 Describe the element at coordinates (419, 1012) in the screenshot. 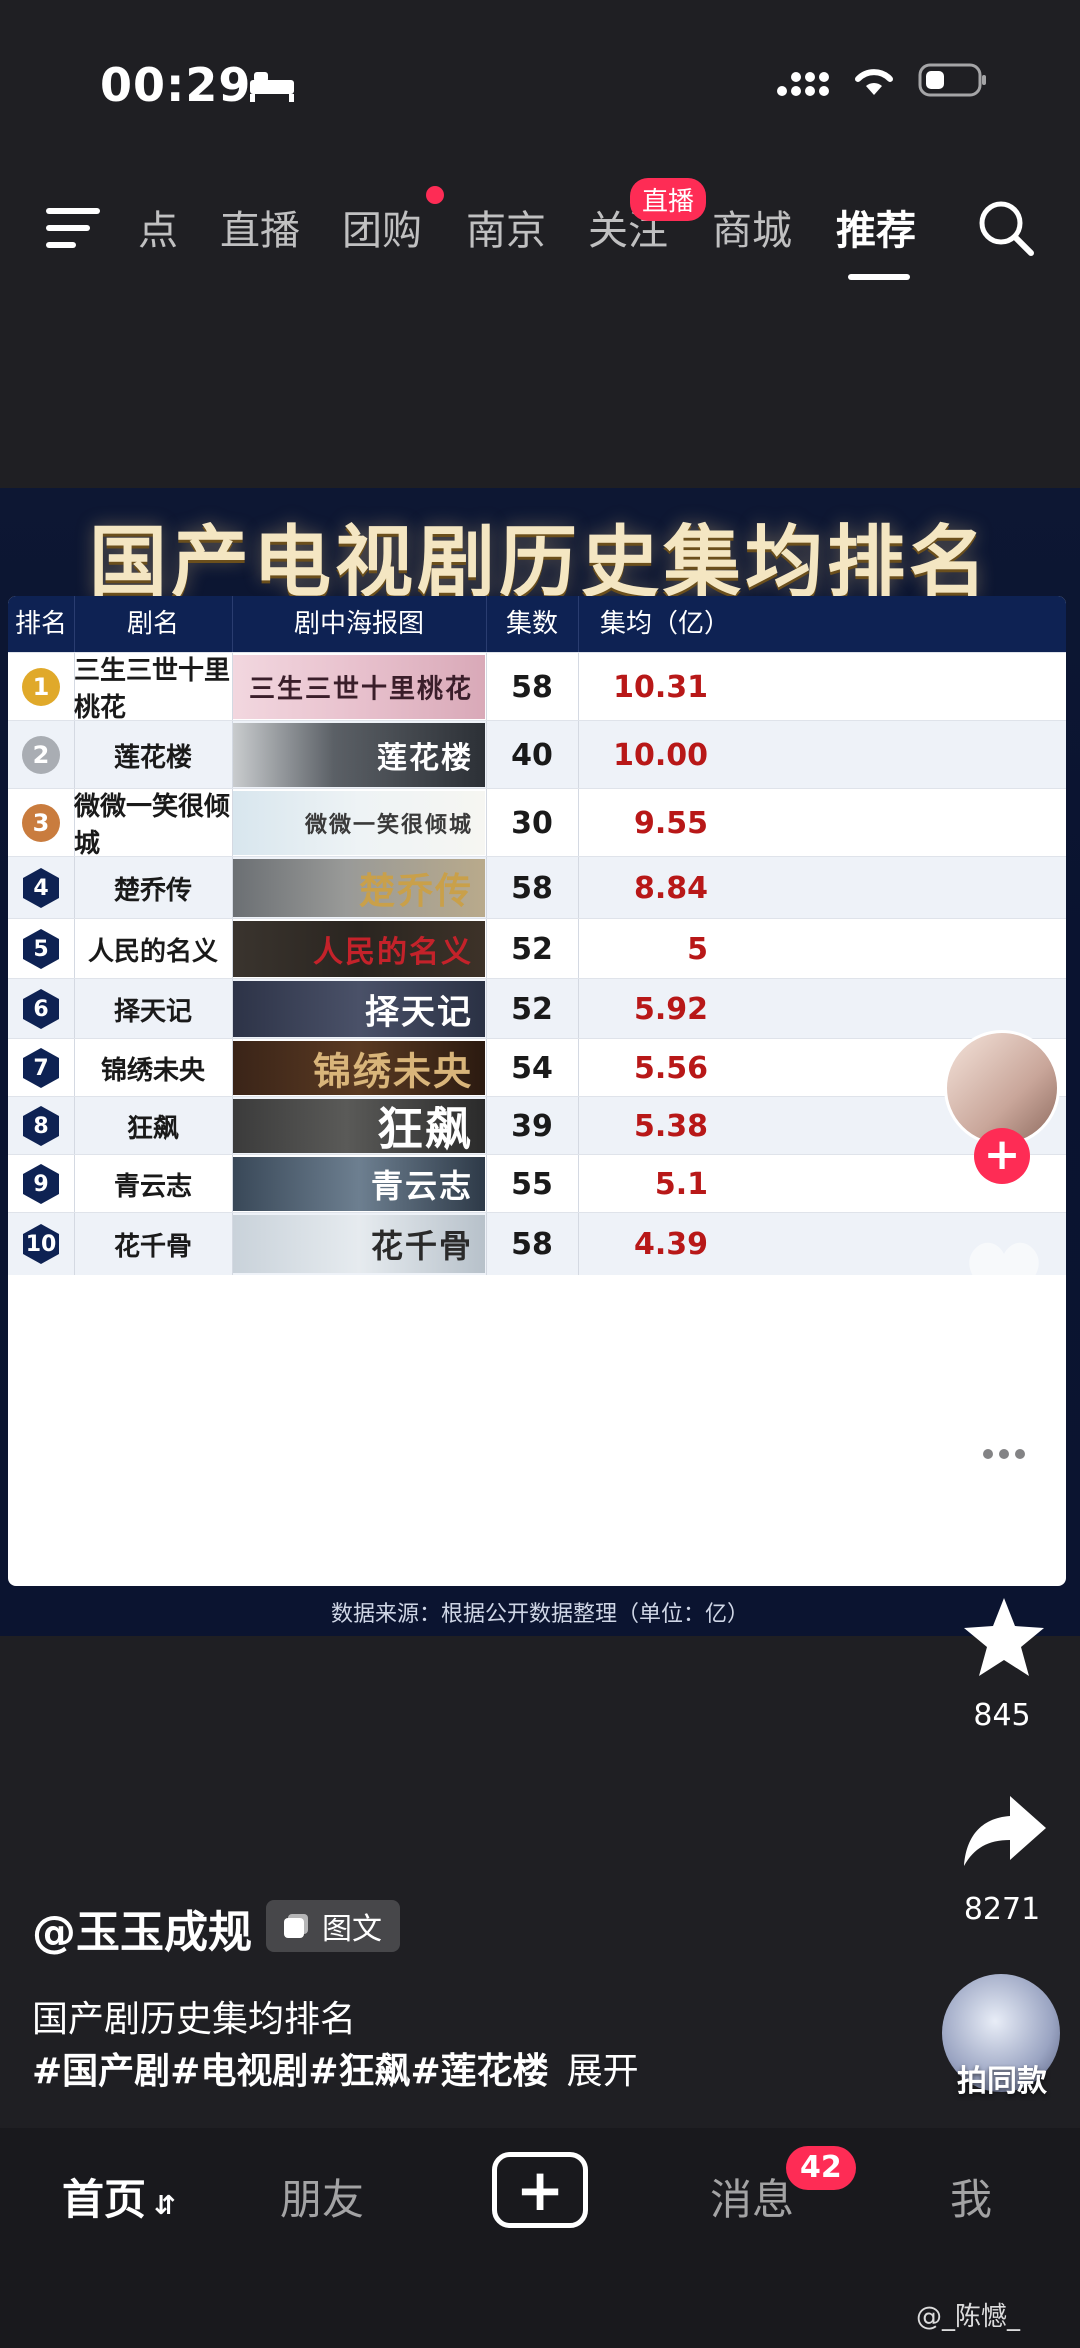

I see `poster-title-text: 择天记` at that location.